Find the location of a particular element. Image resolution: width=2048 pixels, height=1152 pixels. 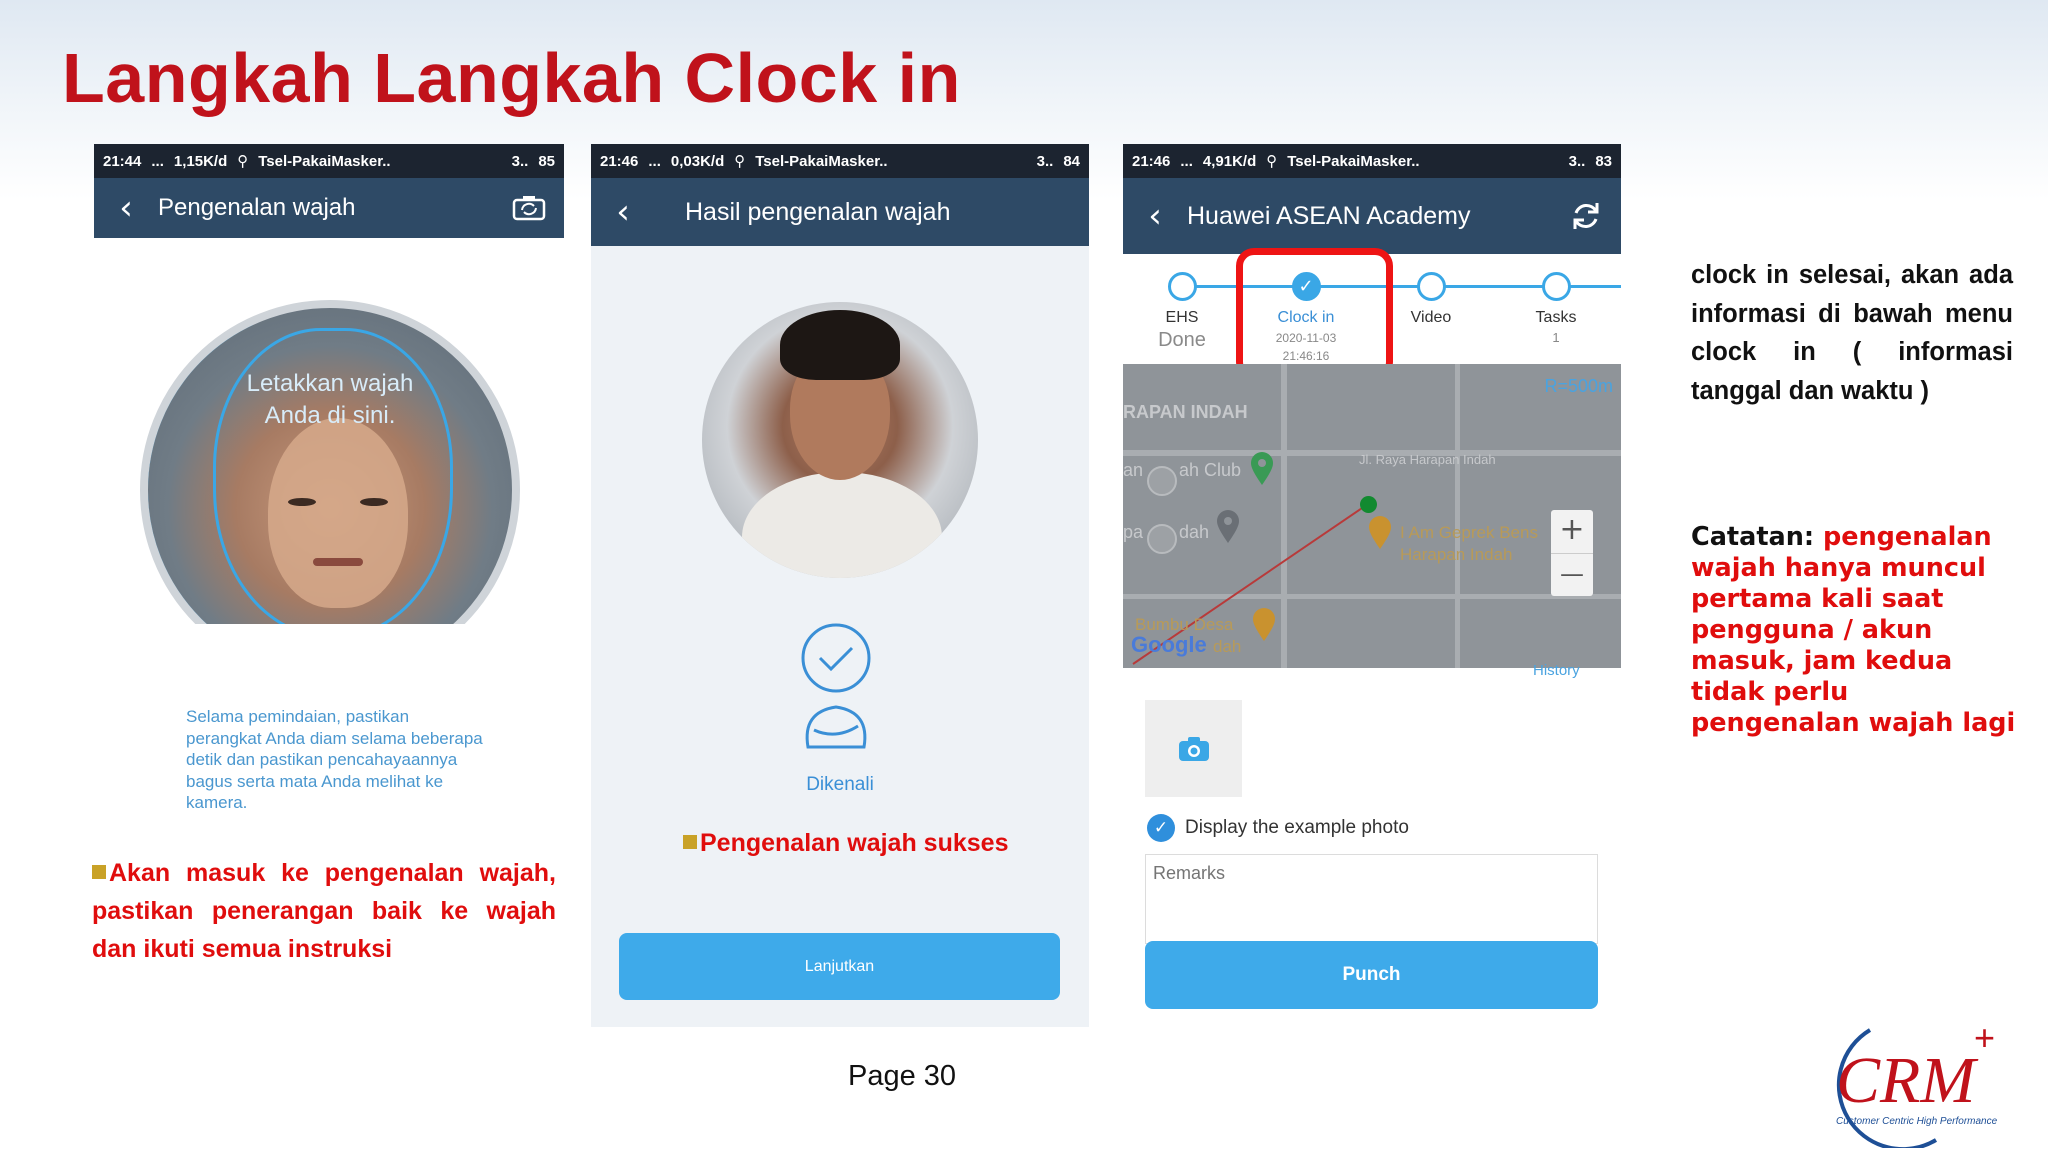

step-label: Tasks is located at coordinates (1556, 317).